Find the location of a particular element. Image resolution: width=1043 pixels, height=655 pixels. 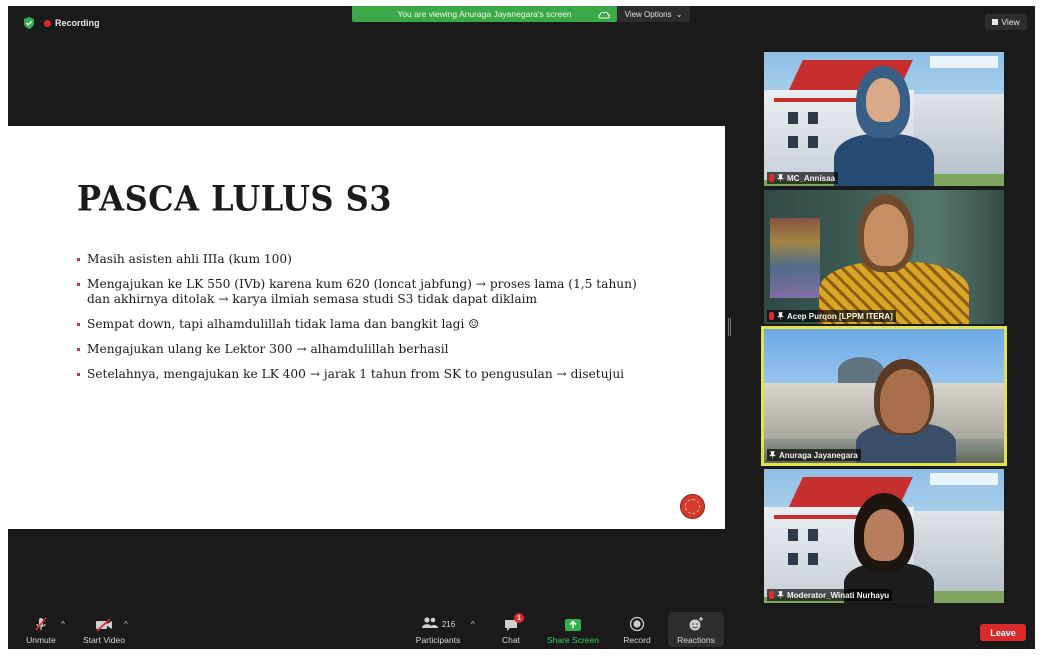

reactions-button: Reactions is located at coordinates (696, 629).